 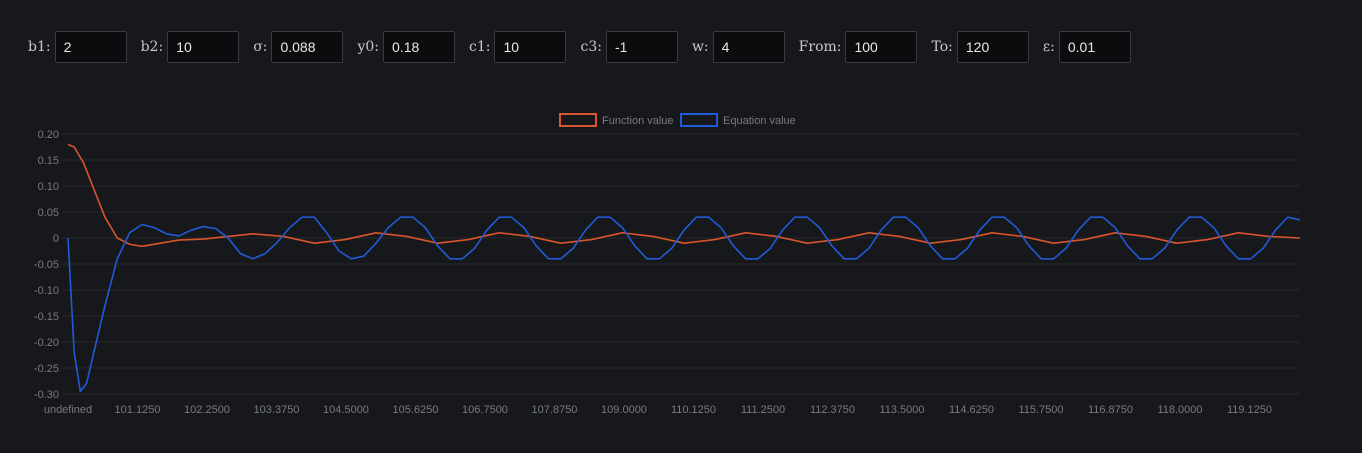 What do you see at coordinates (90, 47) in the screenshot?
I see `b1-input` at bounding box center [90, 47].